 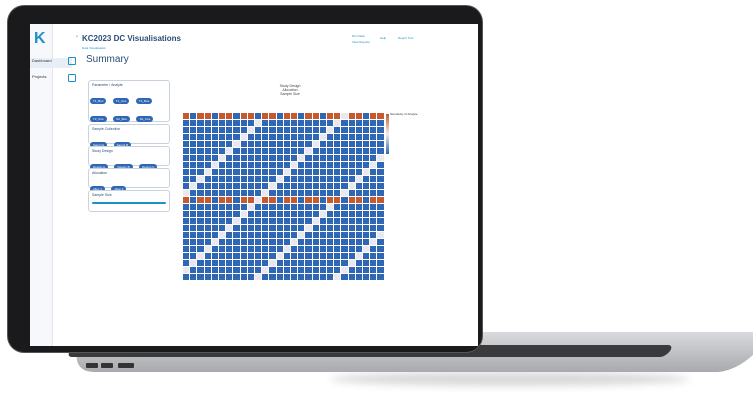 I want to click on chip: T1_Bos, so click(x=98, y=101).